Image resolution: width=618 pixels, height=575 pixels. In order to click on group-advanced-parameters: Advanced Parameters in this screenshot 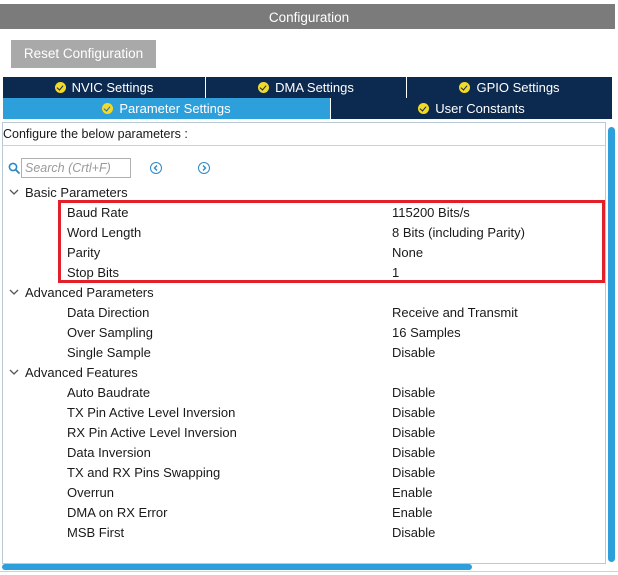, I will do `click(81, 292)`.